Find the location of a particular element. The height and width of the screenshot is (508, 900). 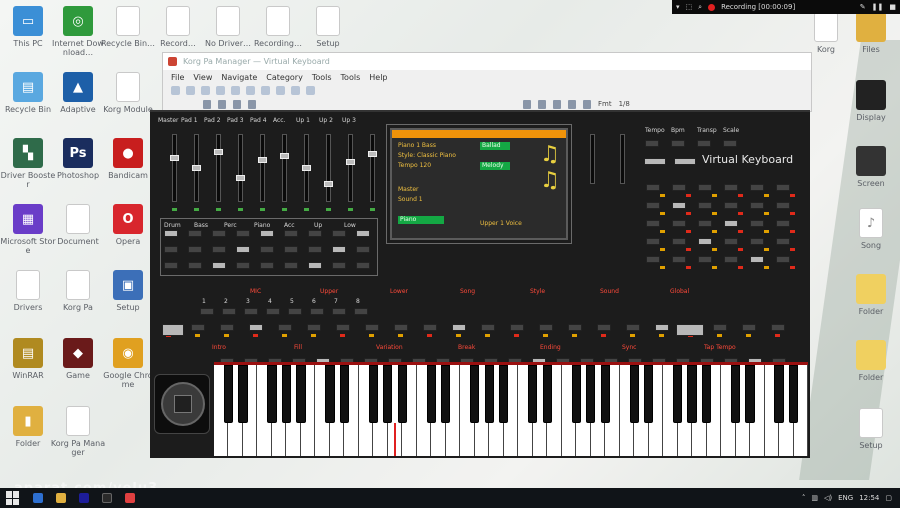

desktop-icon-red-app: ● Bandicam is located at coordinates (128, 169).